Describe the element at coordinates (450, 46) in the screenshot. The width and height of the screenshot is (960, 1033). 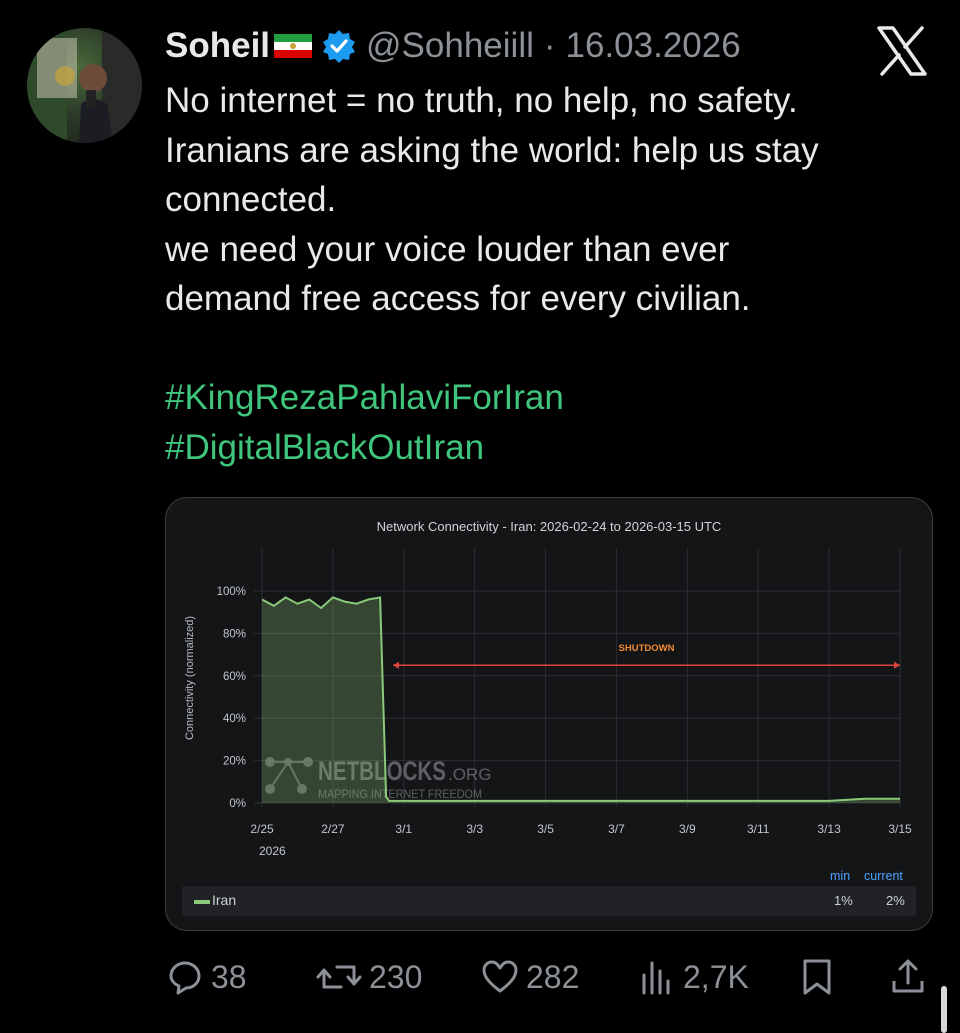
I see `author-handle: @Sohheiill` at that location.